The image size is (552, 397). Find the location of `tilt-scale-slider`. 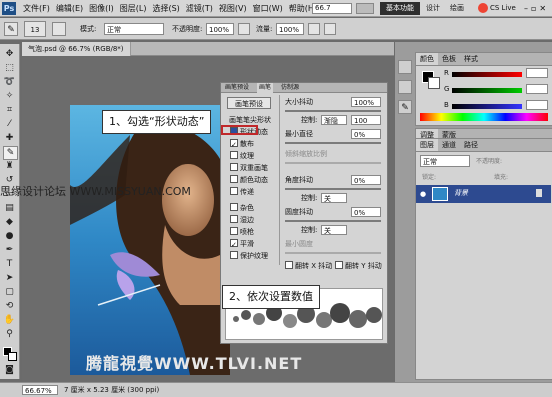

tilt-scale-slider is located at coordinates (333, 163).